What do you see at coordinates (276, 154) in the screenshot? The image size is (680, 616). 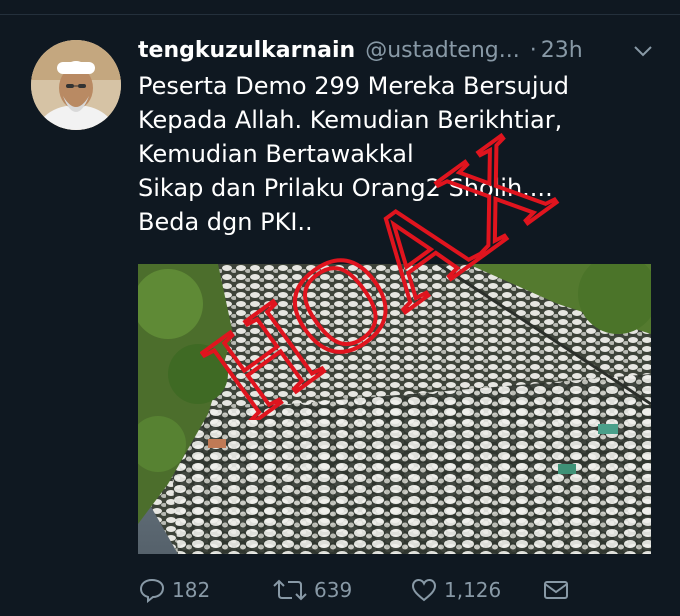 I see `tweet-text-line: Kemudian Bertawakkal` at bounding box center [276, 154].